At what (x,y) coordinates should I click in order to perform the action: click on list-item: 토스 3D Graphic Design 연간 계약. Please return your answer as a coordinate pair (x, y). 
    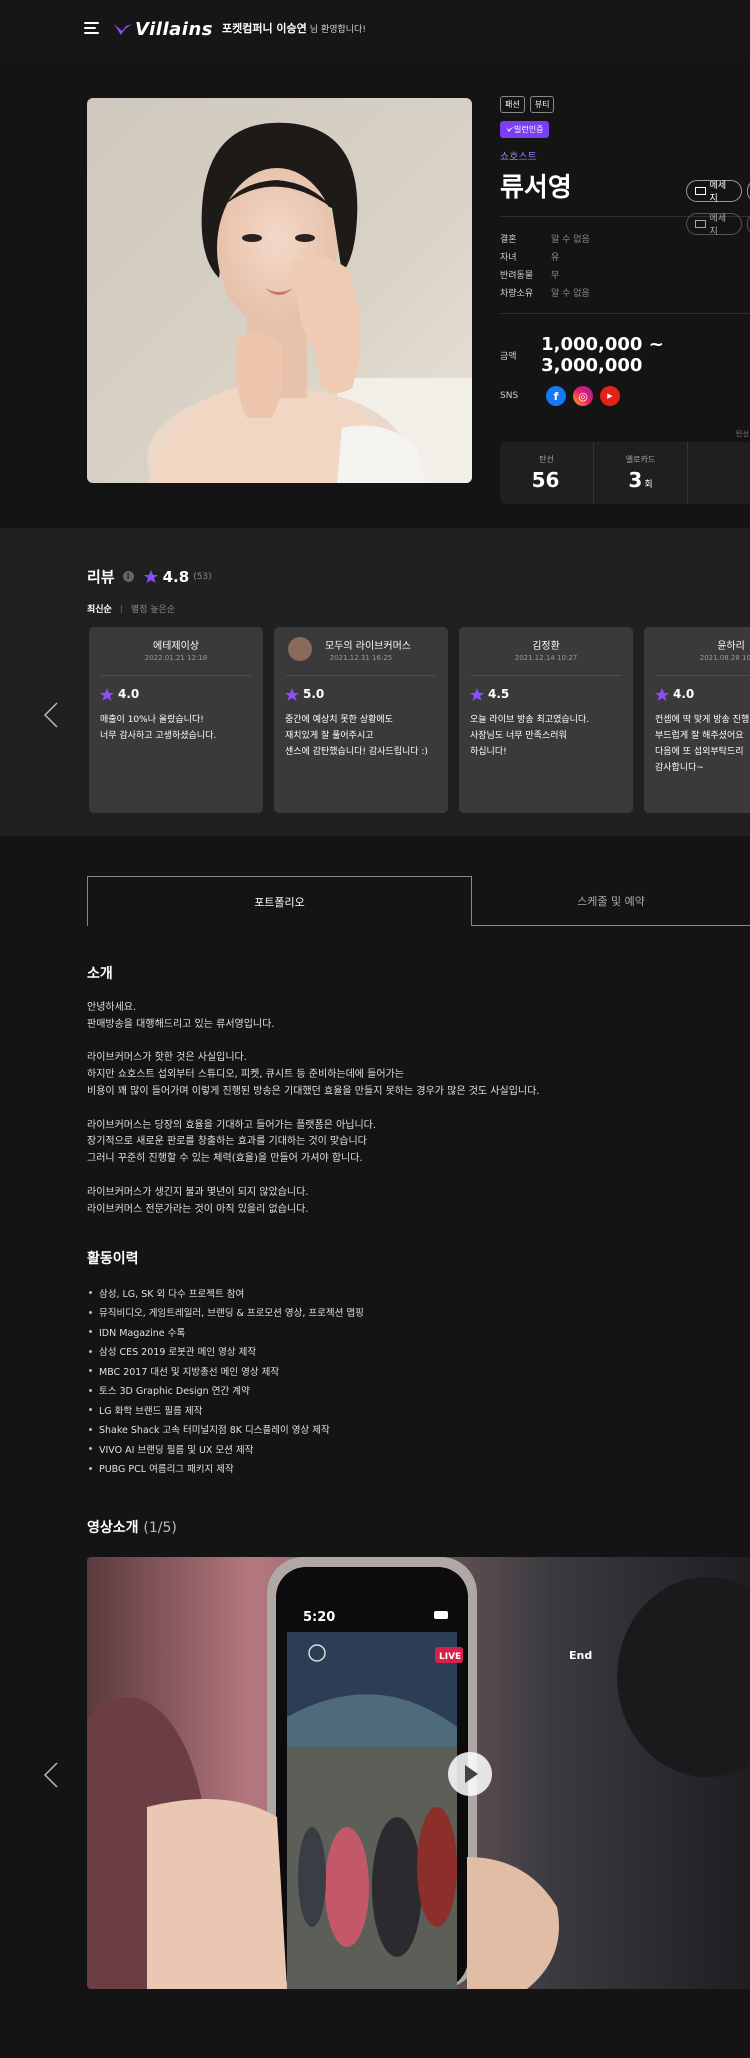
    Looking at the image, I should click on (225, 1391).